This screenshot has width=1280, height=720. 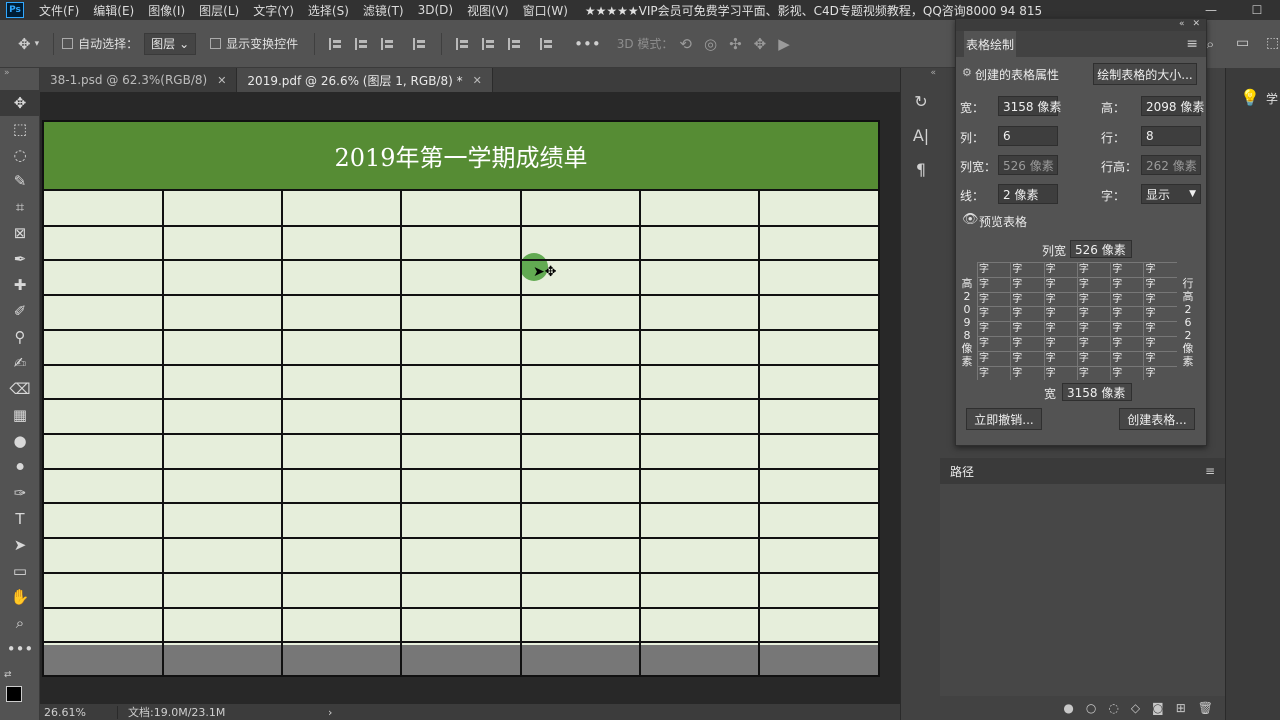 What do you see at coordinates (20, 129) in the screenshot?
I see `marquee-tool-icon: ⬚` at bounding box center [20, 129].